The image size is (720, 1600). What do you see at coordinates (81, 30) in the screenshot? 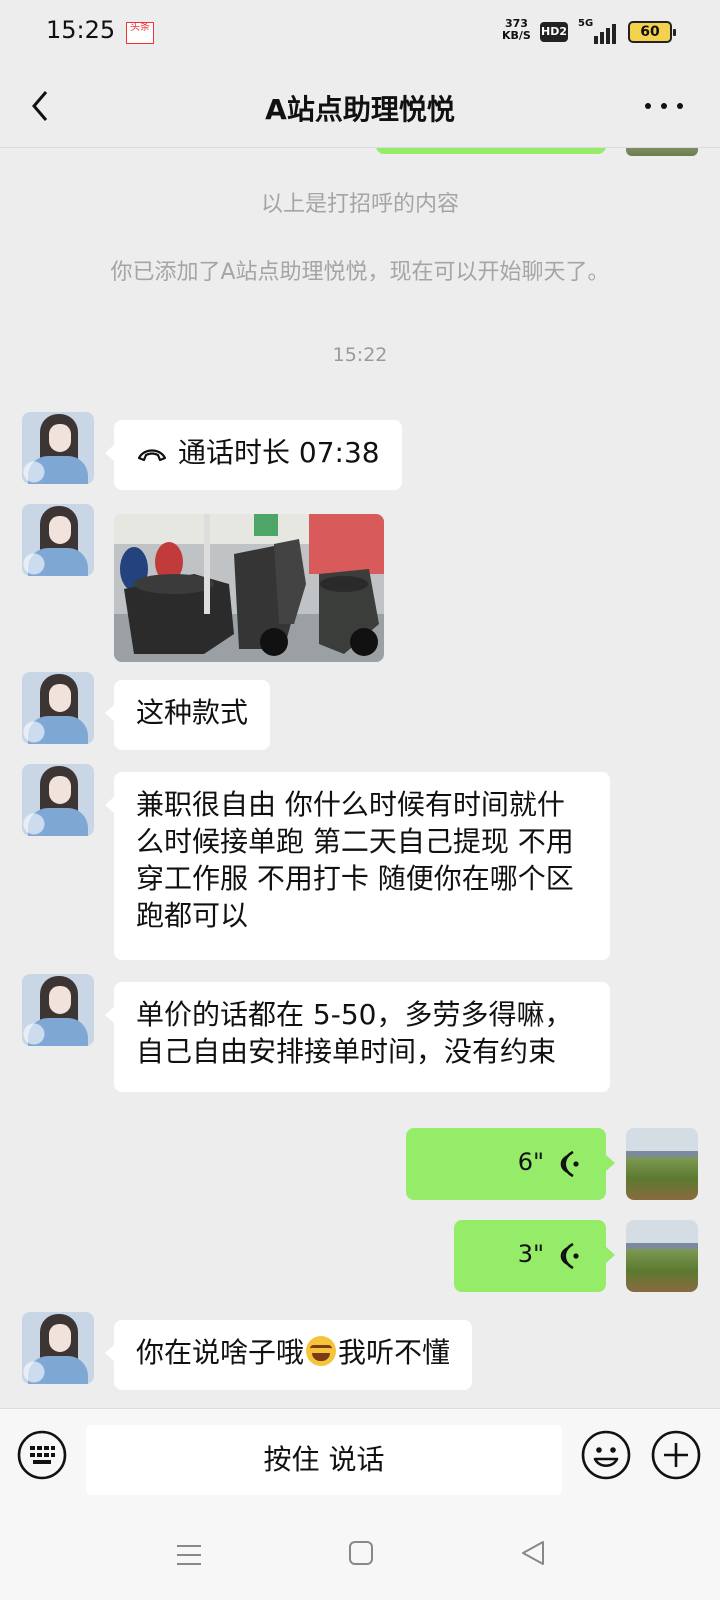
I see `status-time: 15:25` at bounding box center [81, 30].